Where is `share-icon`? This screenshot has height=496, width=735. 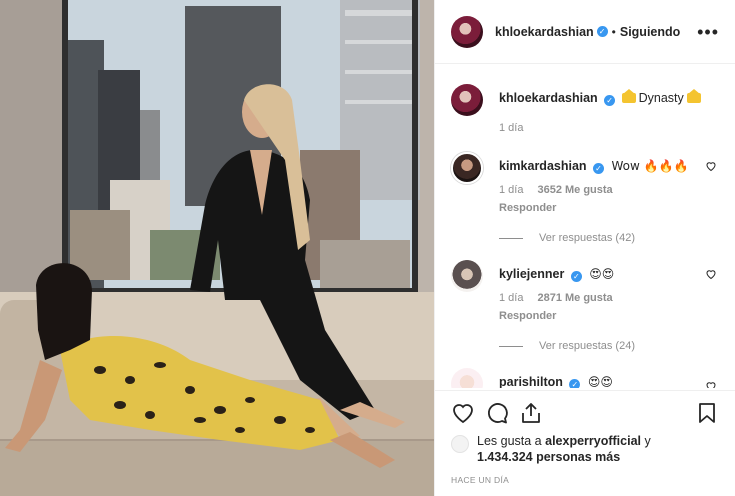
share-icon is located at coordinates (531, 413).